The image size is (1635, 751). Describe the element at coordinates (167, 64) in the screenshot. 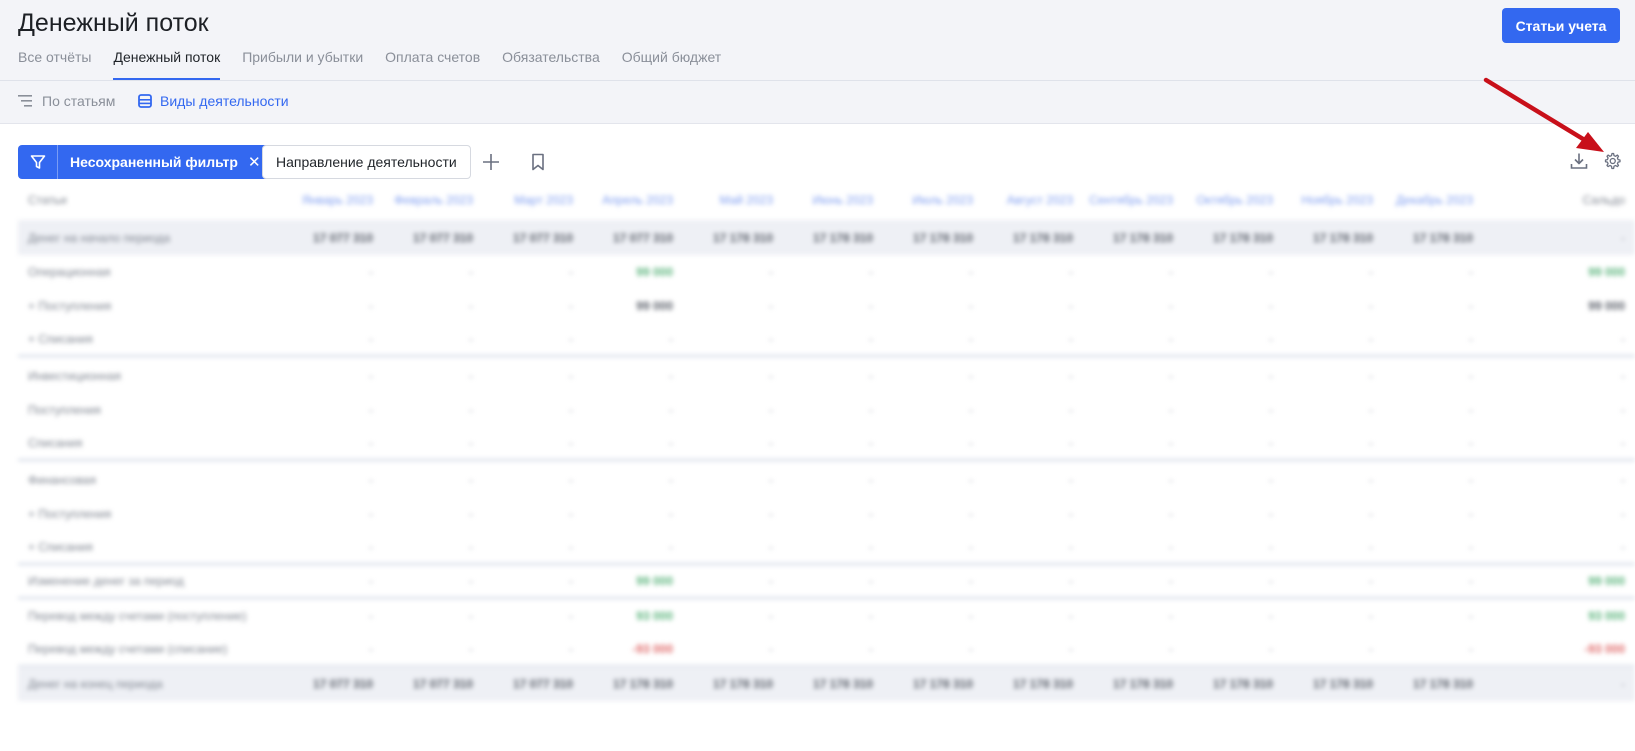

I see `tab-cash-flow: Денежный поток` at that location.